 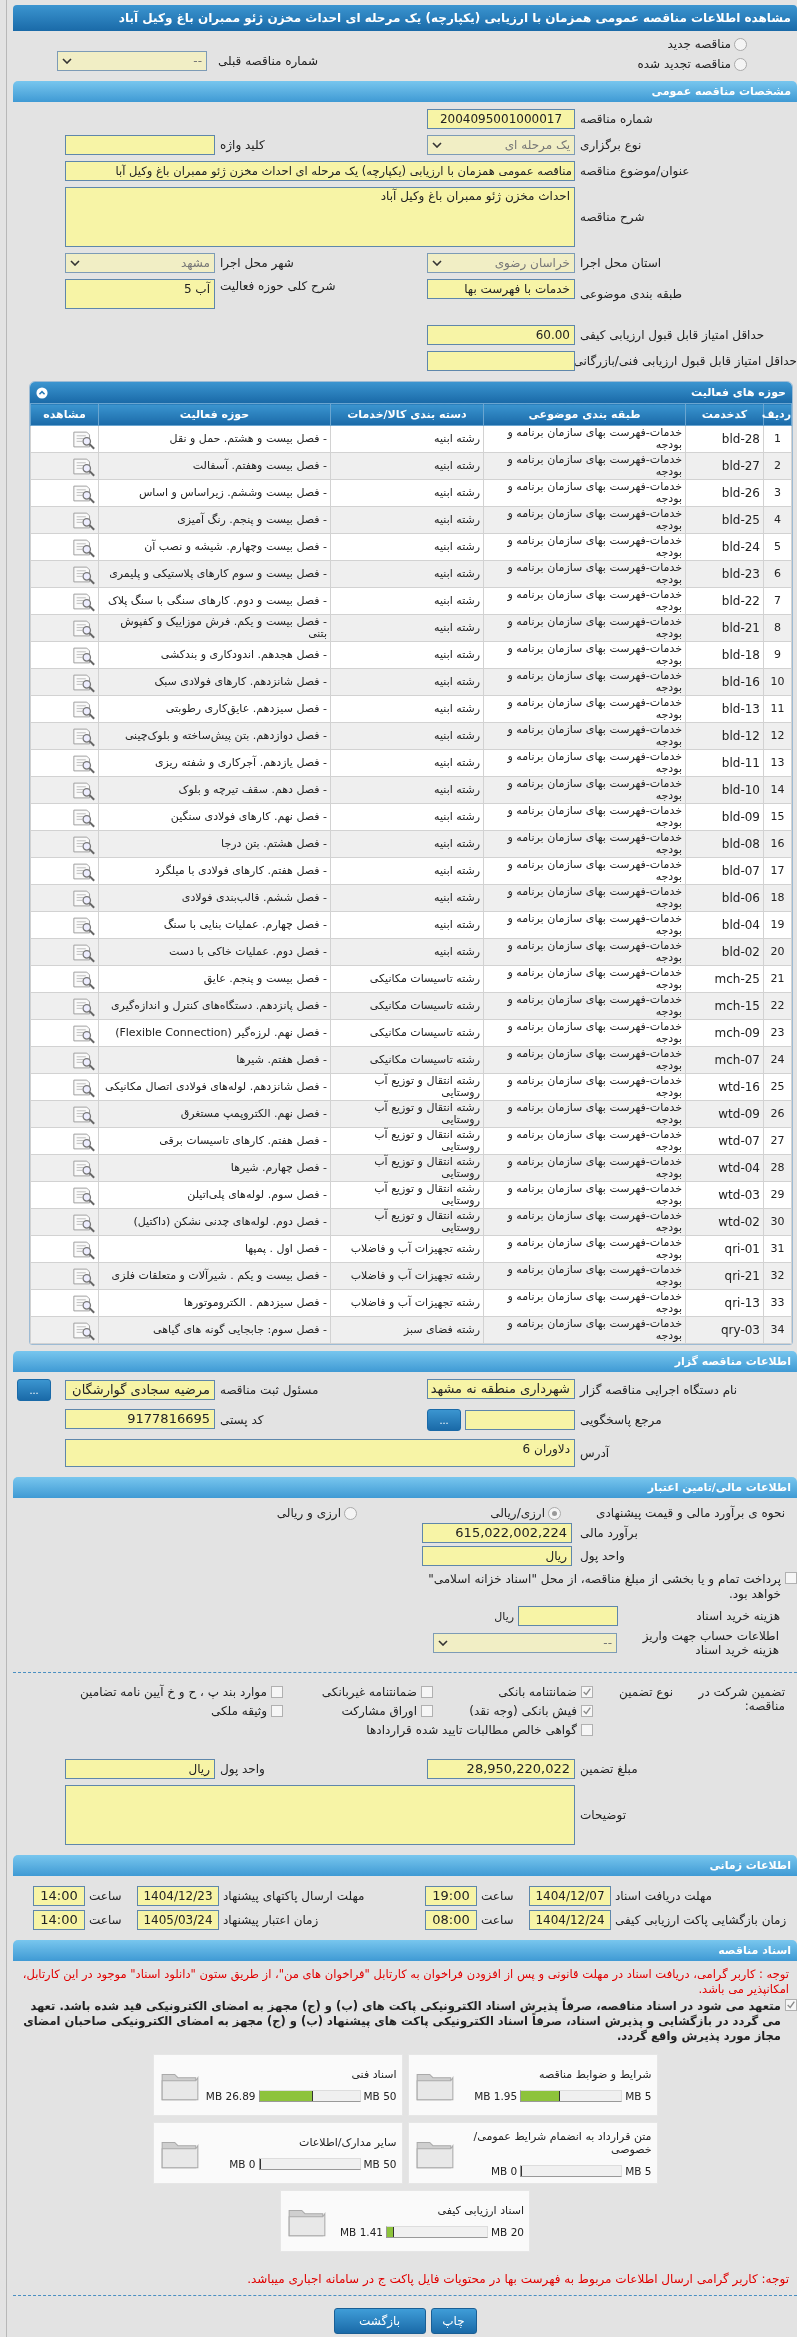 What do you see at coordinates (497, 1533) in the screenshot?
I see `text-field: 615,022,002,224` at bounding box center [497, 1533].